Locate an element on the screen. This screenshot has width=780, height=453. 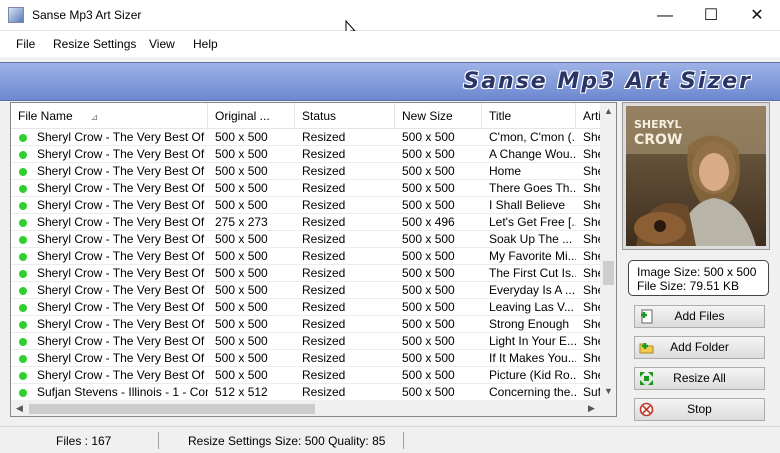
cell-new-size: 500 x 496 is located at coordinates (428, 222).